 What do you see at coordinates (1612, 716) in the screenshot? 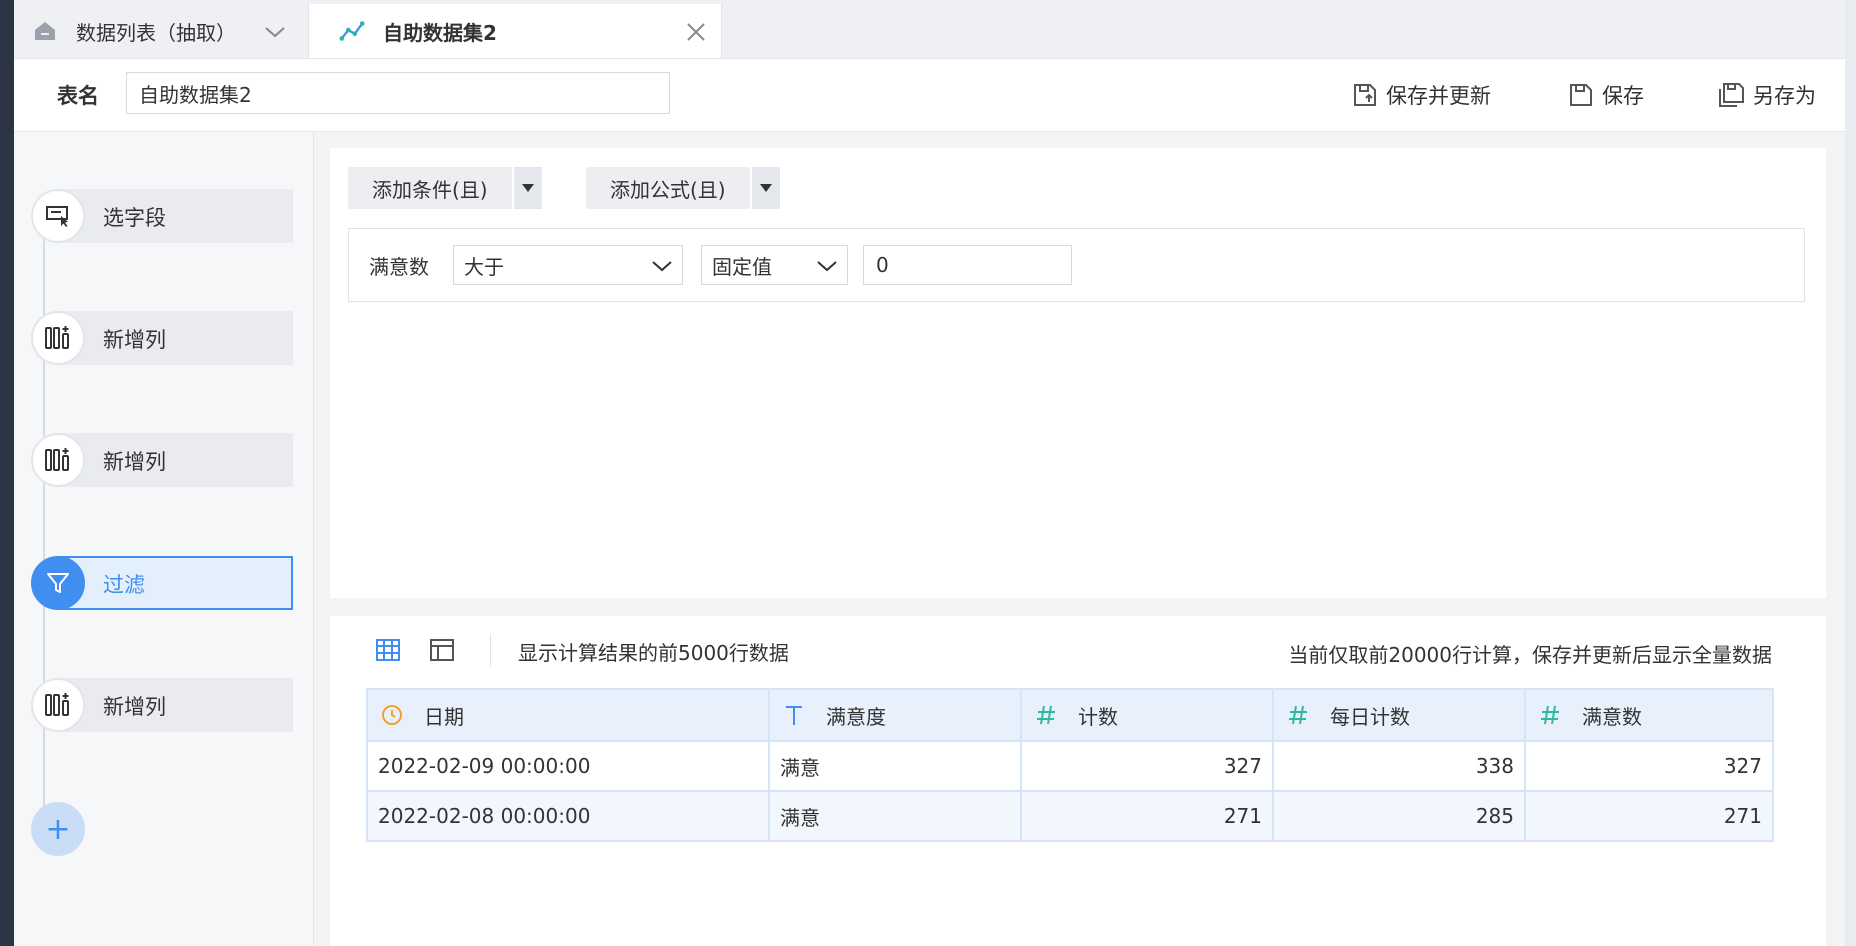
I see `column-header-label: 满意数` at bounding box center [1612, 716].